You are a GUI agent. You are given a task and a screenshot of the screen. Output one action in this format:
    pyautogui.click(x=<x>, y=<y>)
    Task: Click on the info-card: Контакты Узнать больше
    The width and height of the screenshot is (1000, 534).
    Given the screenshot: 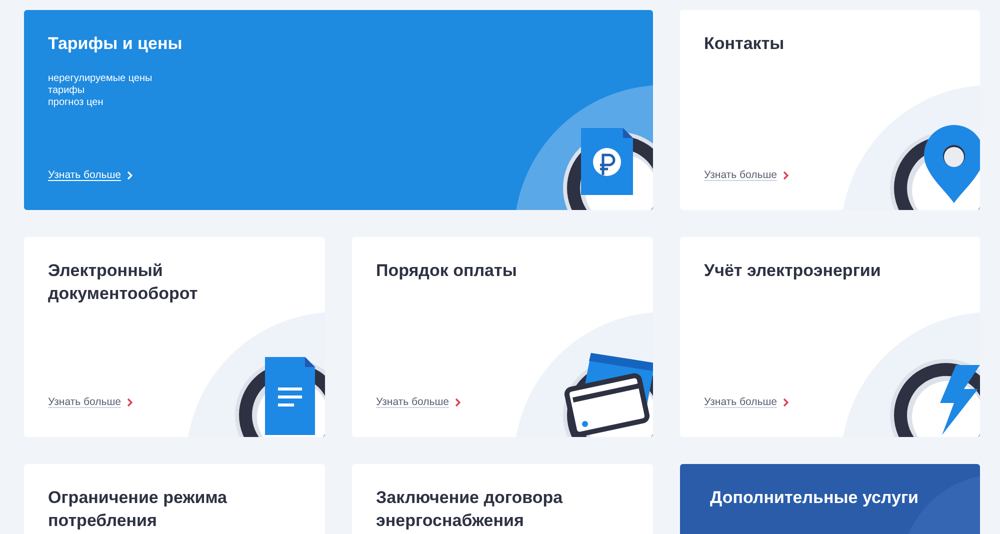 What is the action you would take?
    pyautogui.click(x=830, y=110)
    